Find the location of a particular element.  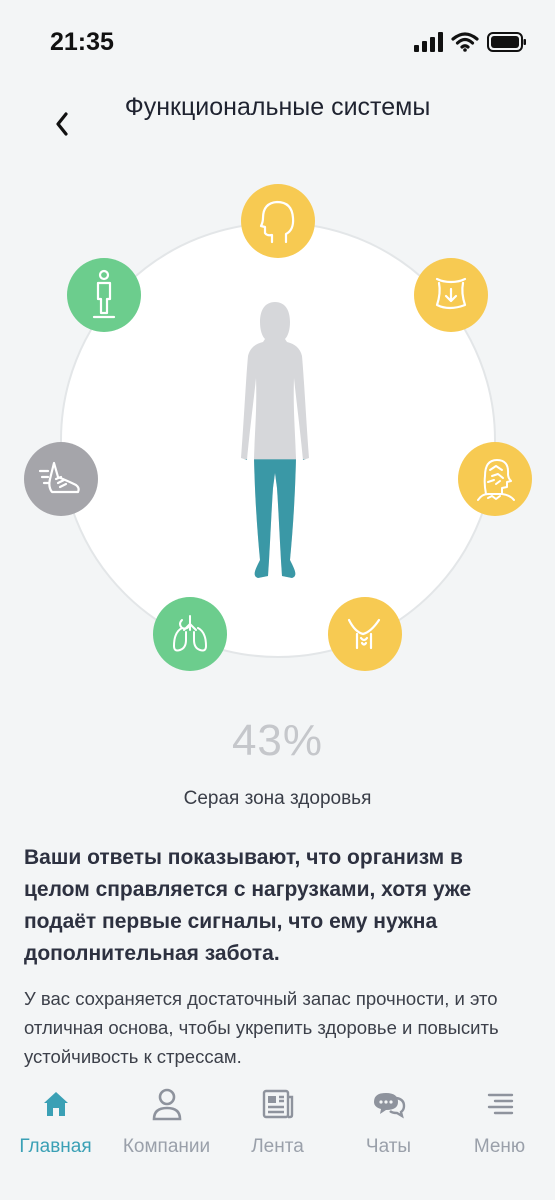

throat-icon is located at coordinates (364, 634).